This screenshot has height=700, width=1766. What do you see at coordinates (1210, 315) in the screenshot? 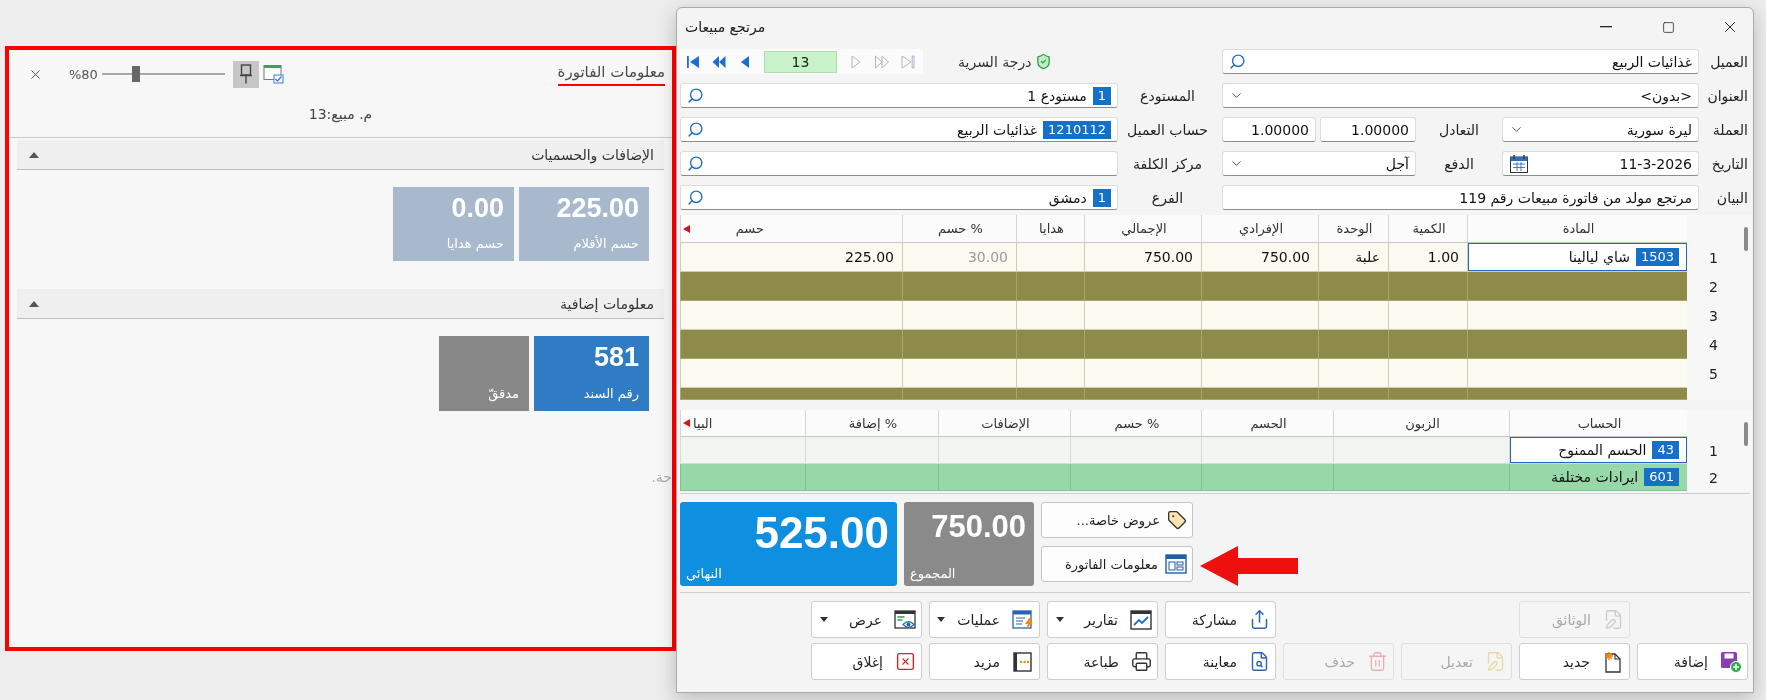
I see `table-row: 3` at bounding box center [1210, 315].